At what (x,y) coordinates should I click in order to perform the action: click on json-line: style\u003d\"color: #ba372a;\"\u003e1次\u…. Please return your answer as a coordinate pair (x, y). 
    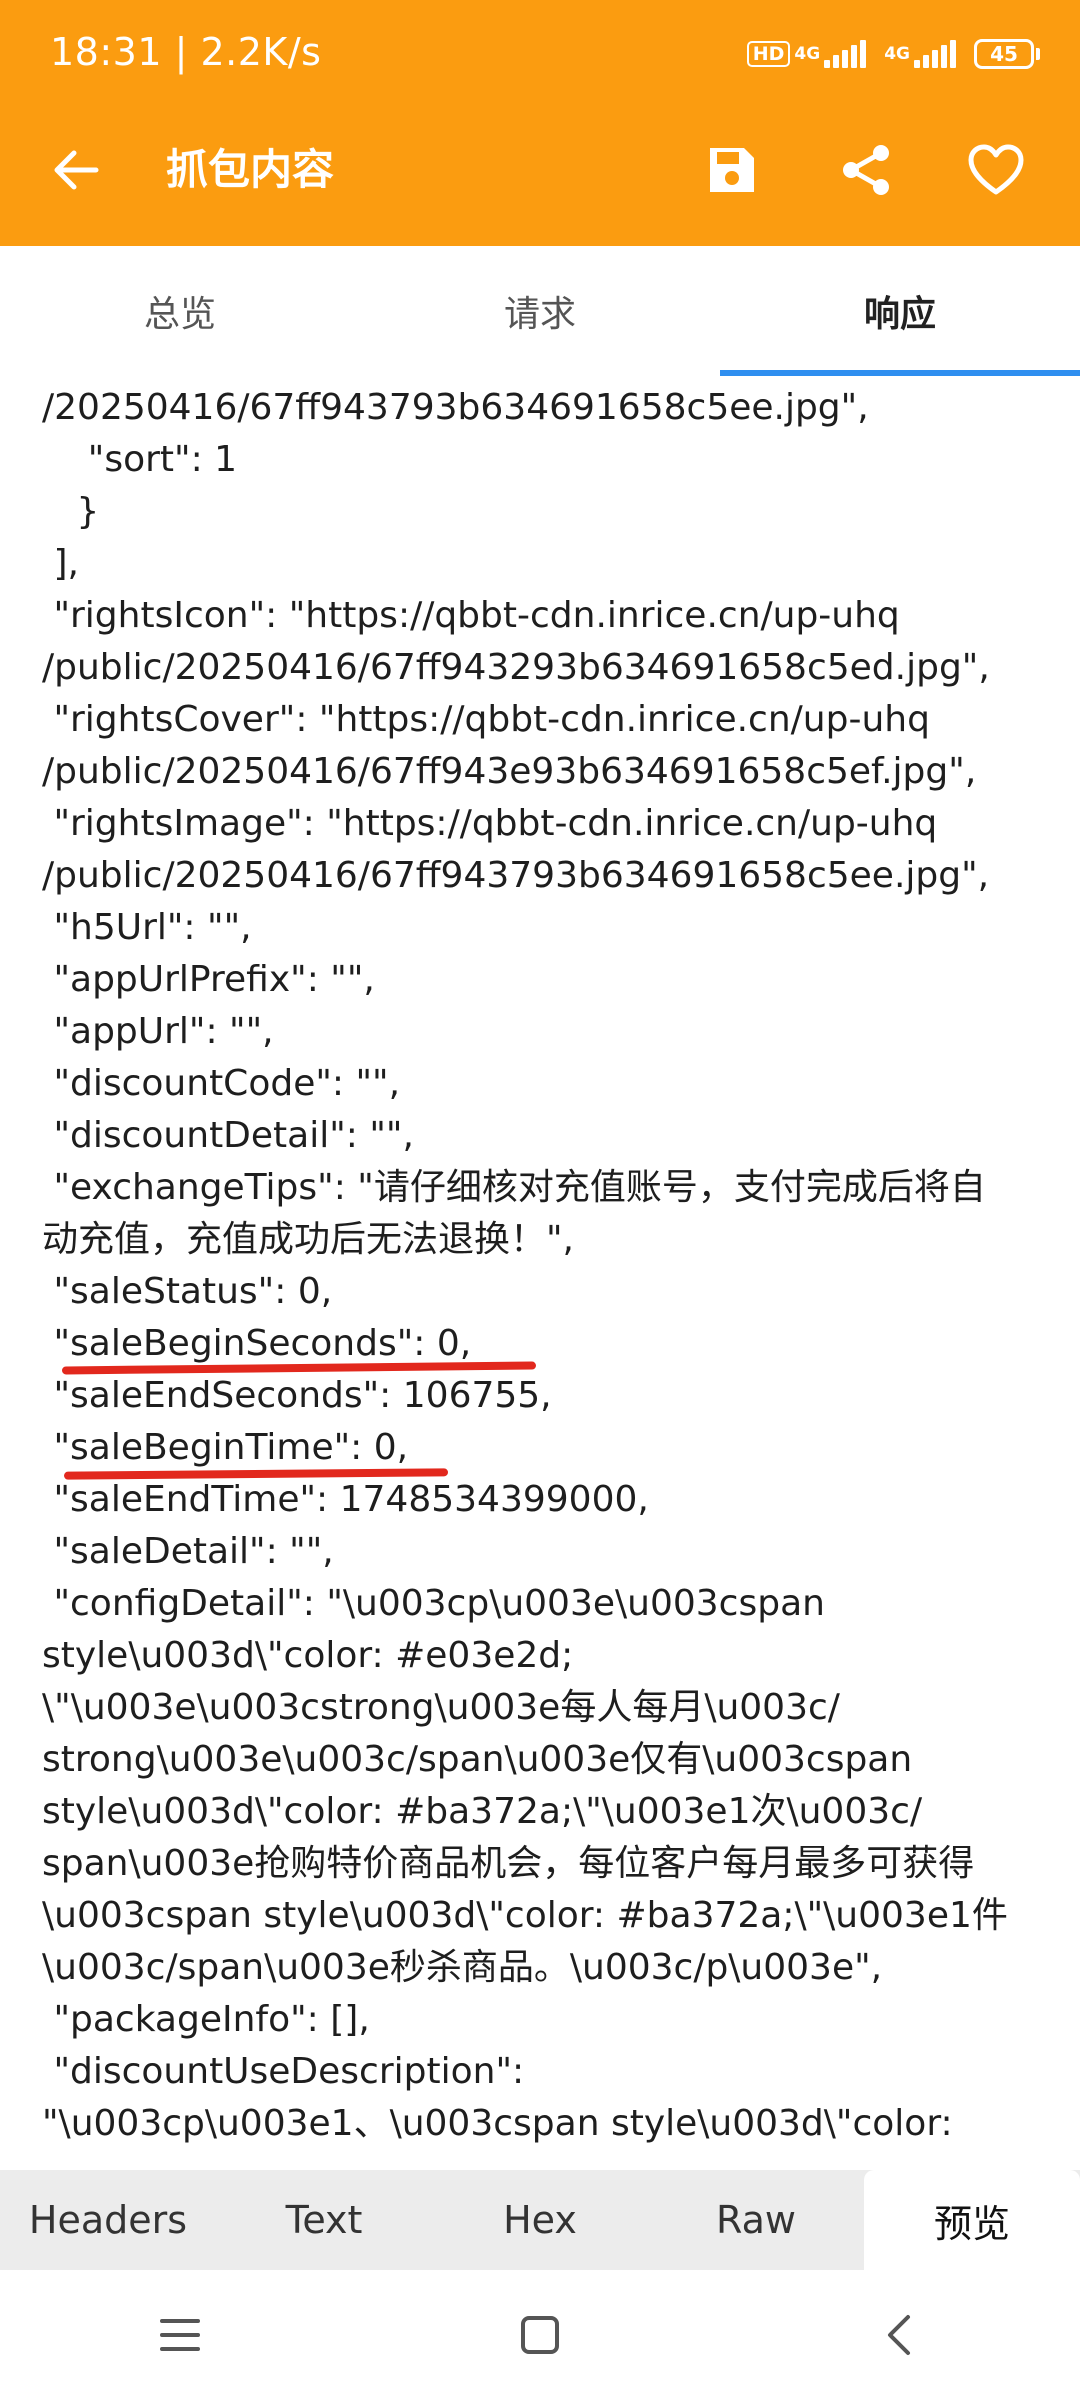
    Looking at the image, I should click on (482, 1811).